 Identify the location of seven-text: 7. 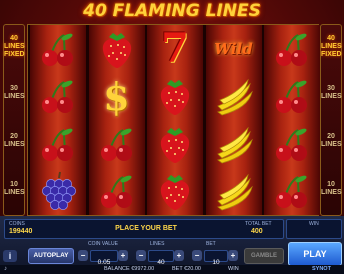
(175, 49).